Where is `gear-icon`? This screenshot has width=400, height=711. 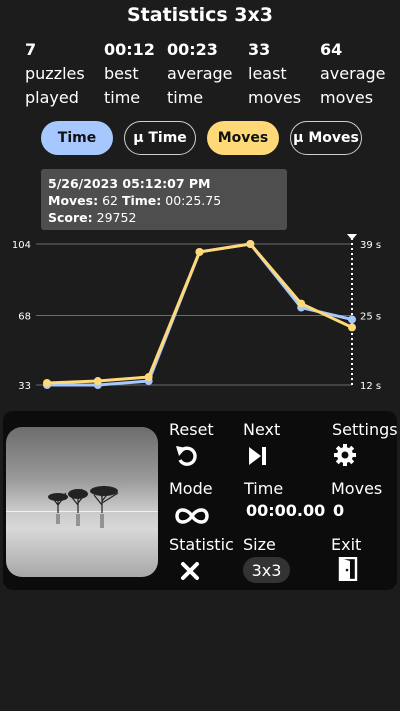 gear-icon is located at coordinates (345, 457).